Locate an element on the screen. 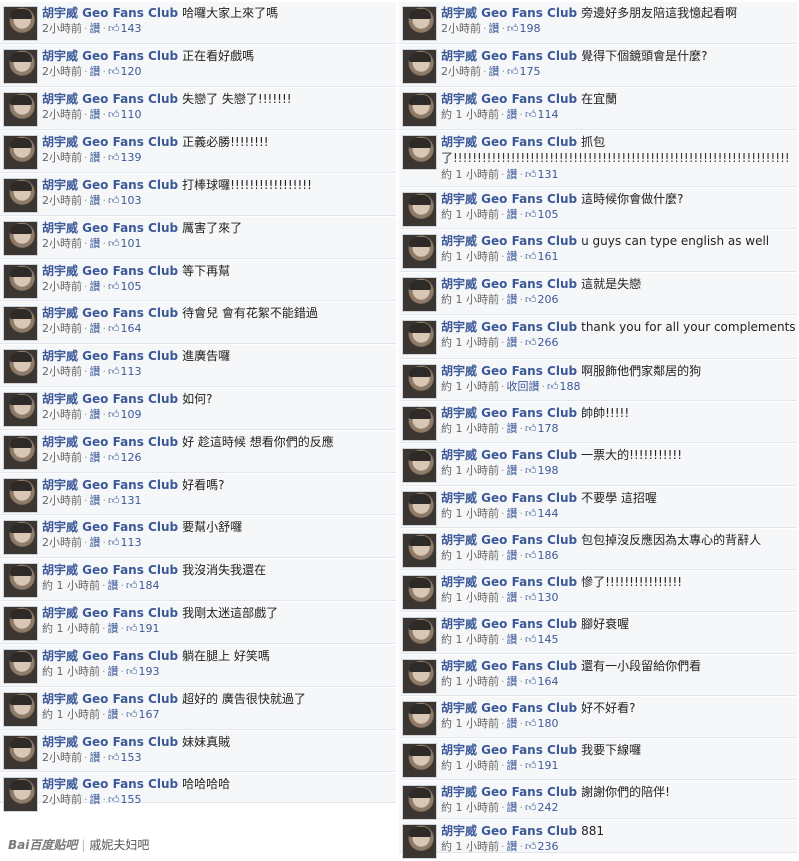  like-count: 193 is located at coordinates (149, 671).